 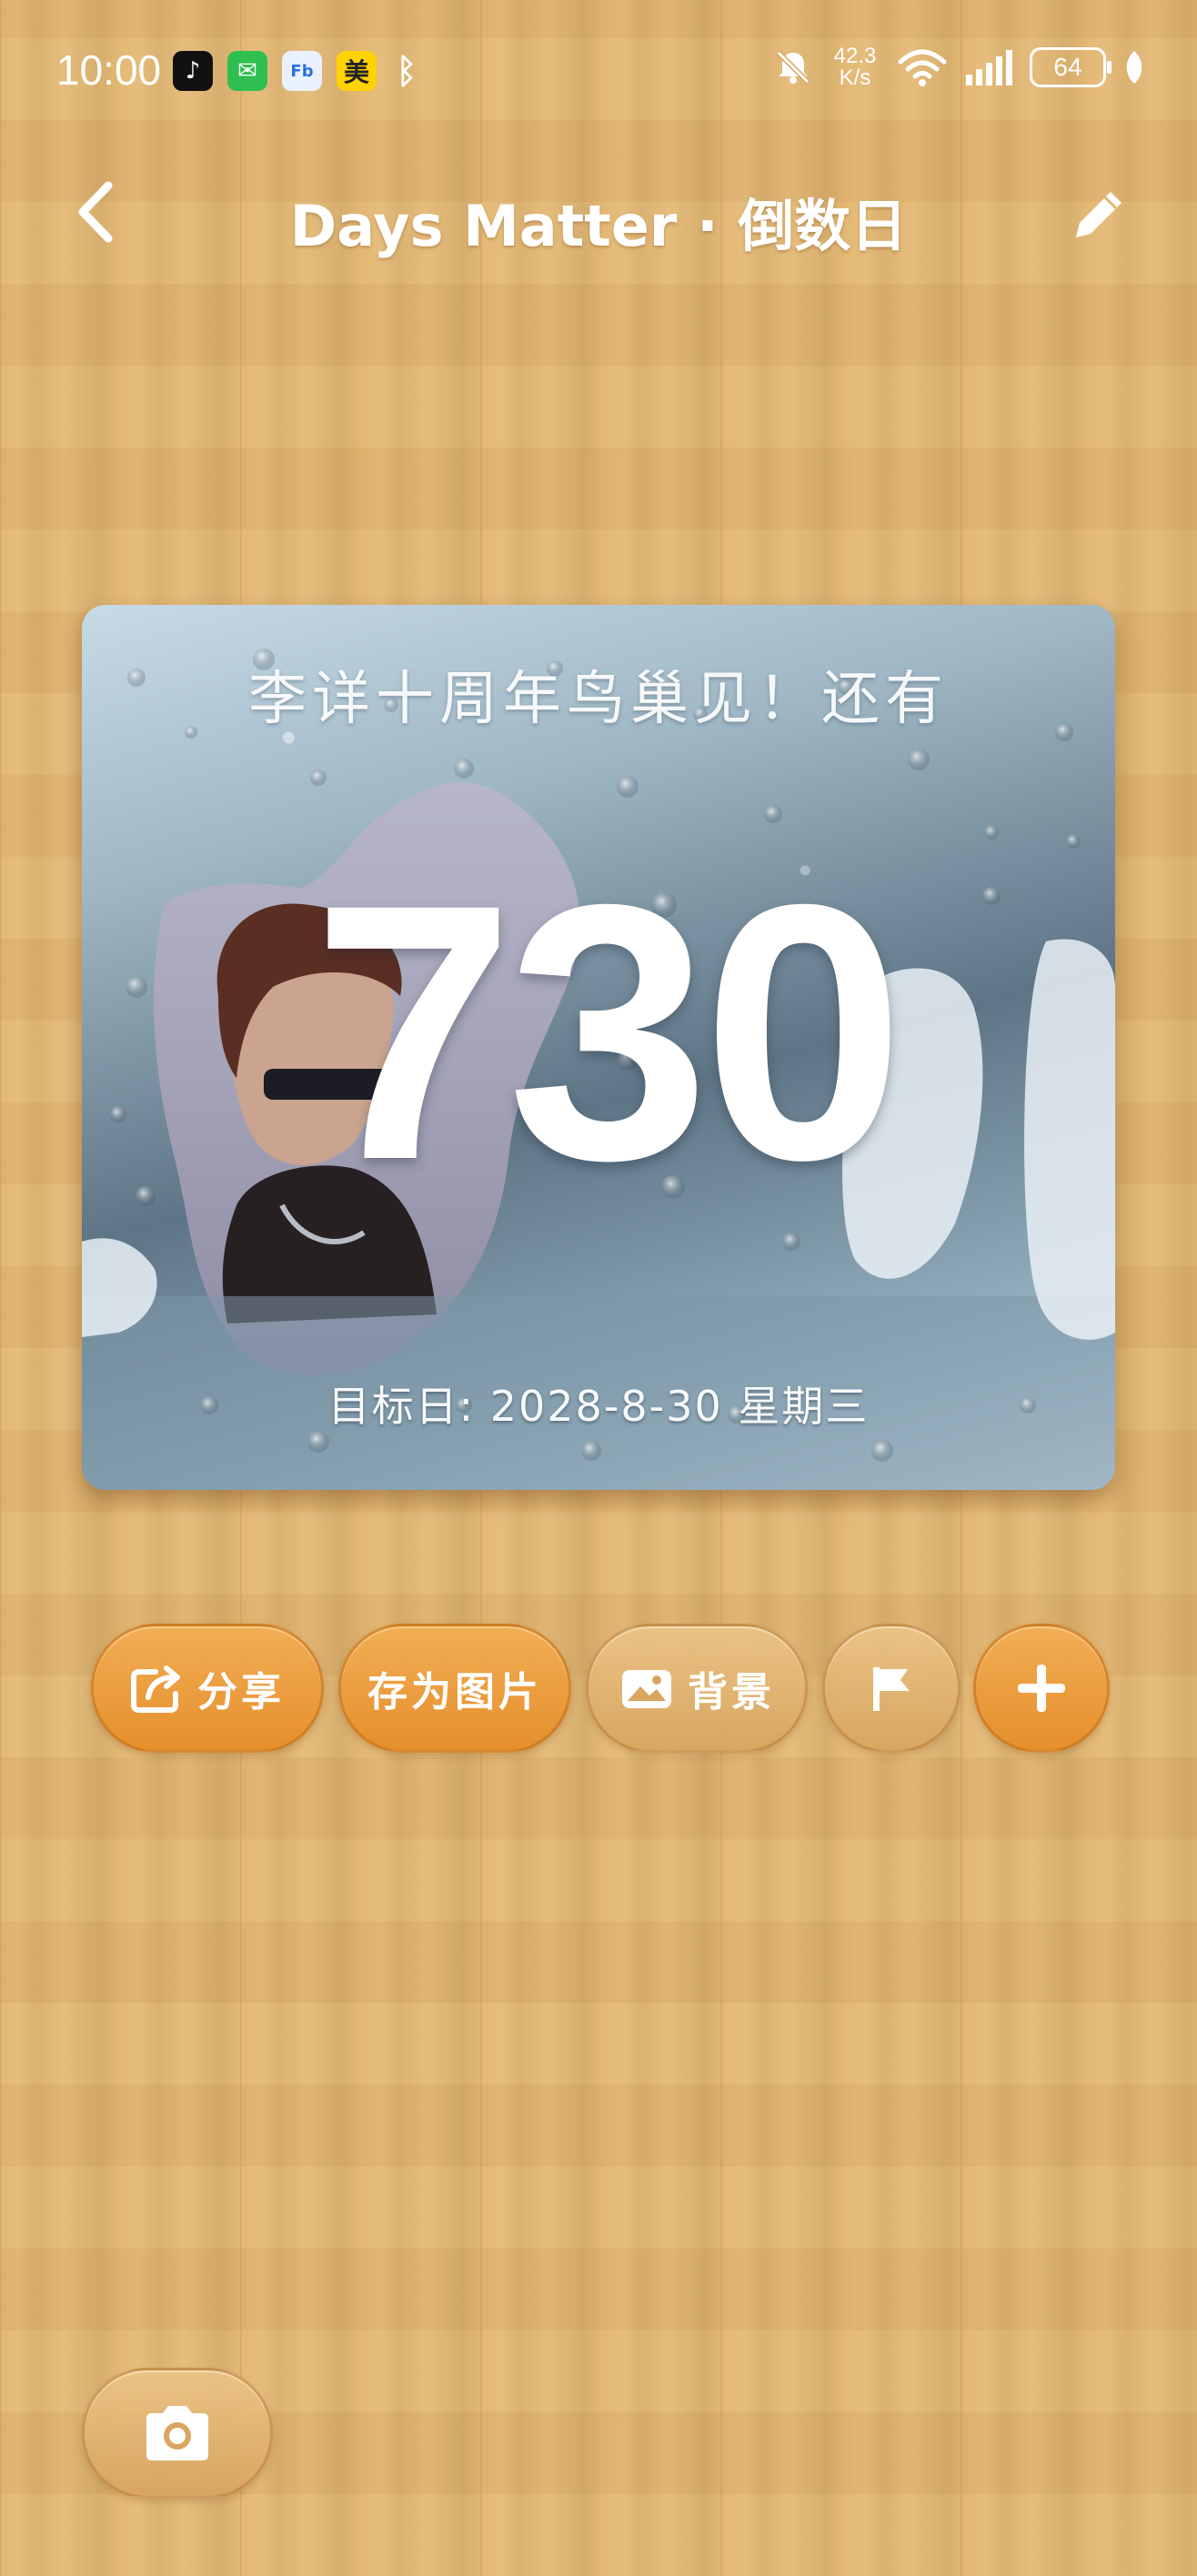 I want to click on bluetooth-icon: ᛒ, so click(x=406, y=71).